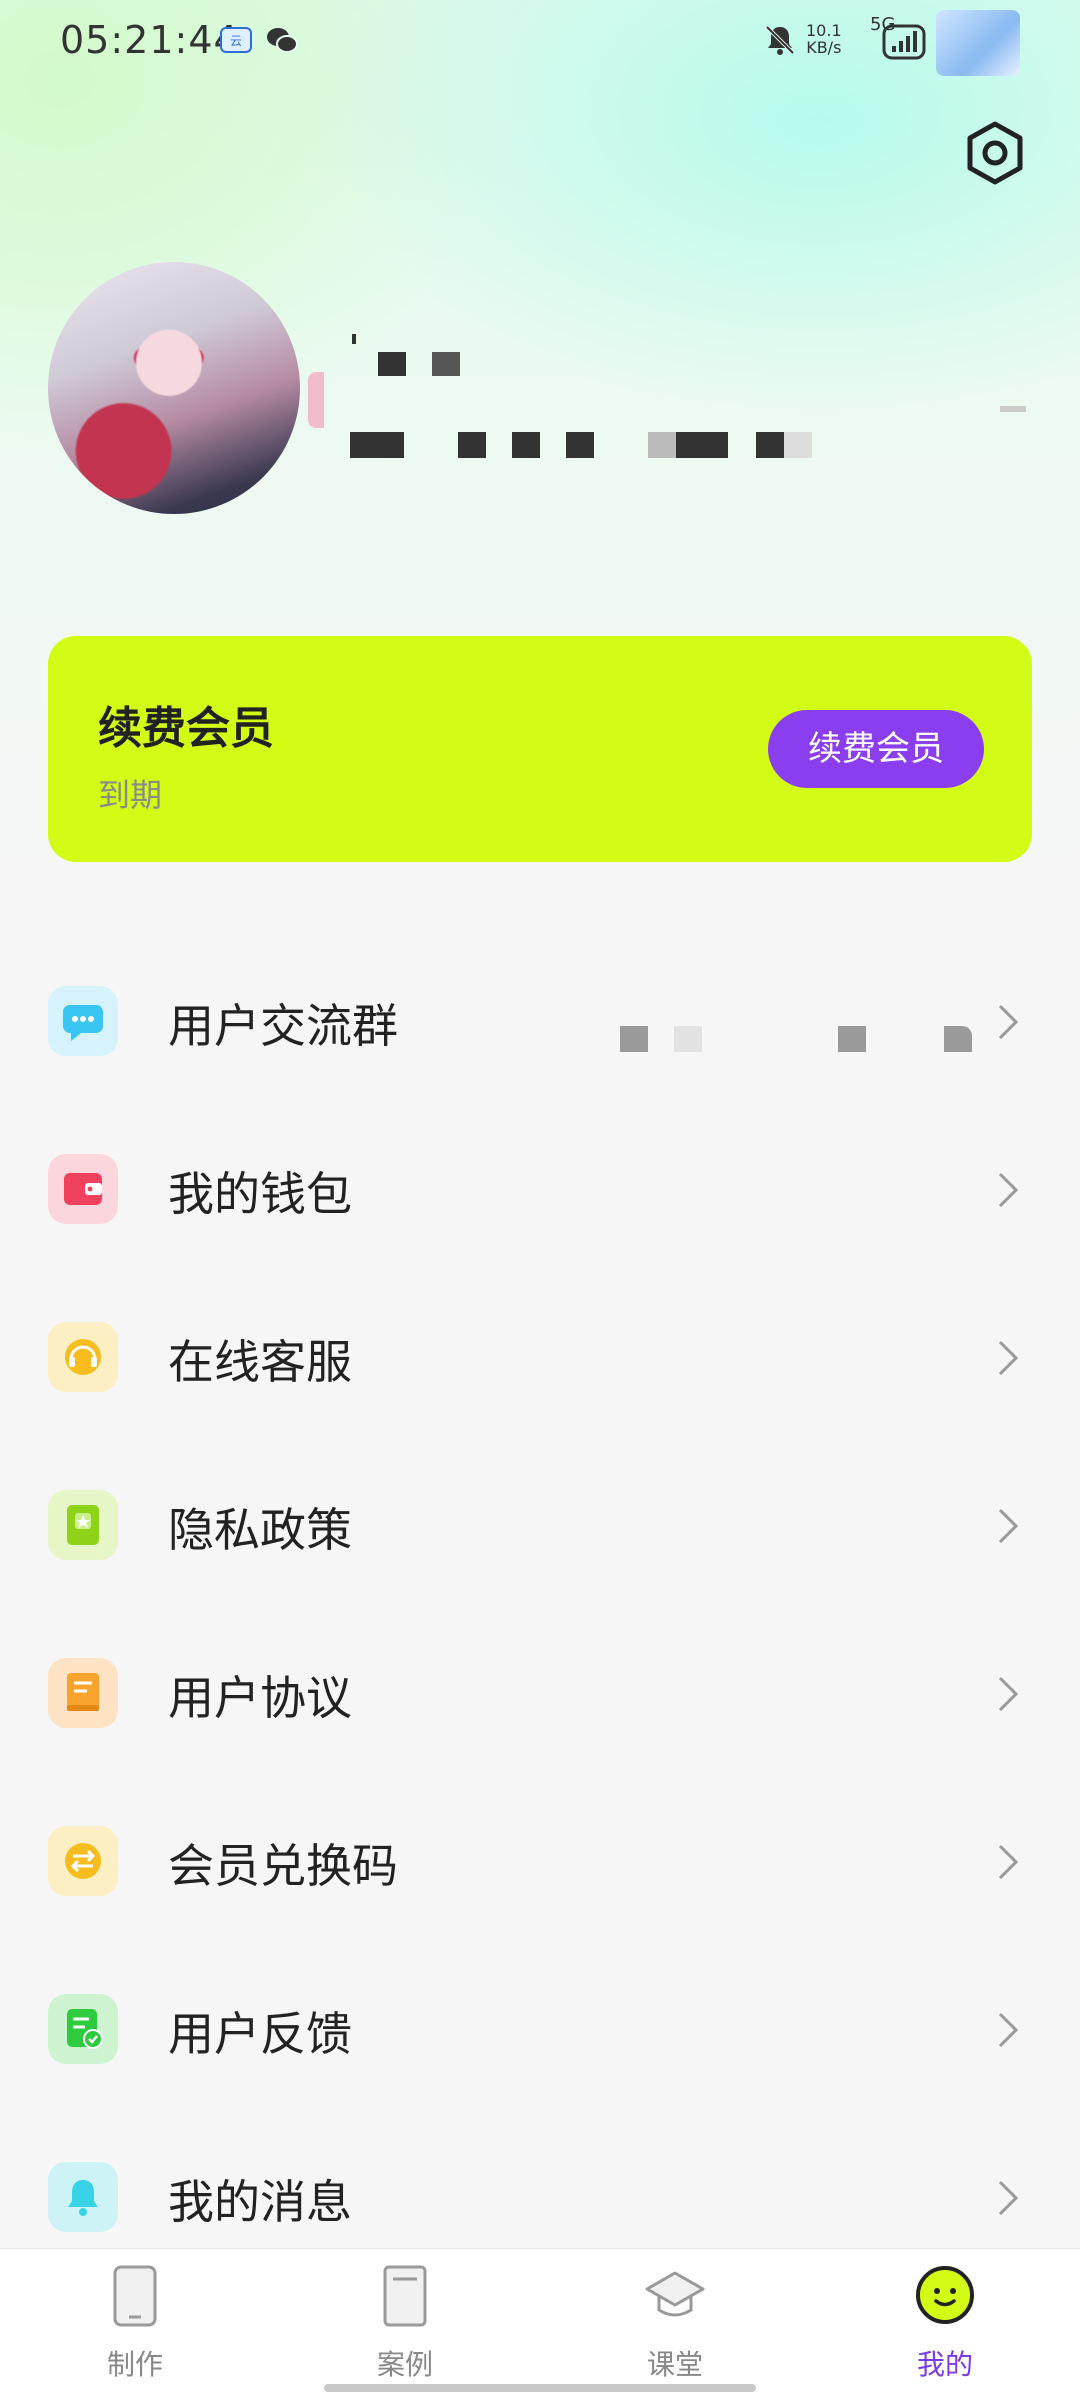 This screenshot has height=2401, width=1080. Describe the element at coordinates (83, 1357) in the screenshot. I see `headset-icon` at that location.